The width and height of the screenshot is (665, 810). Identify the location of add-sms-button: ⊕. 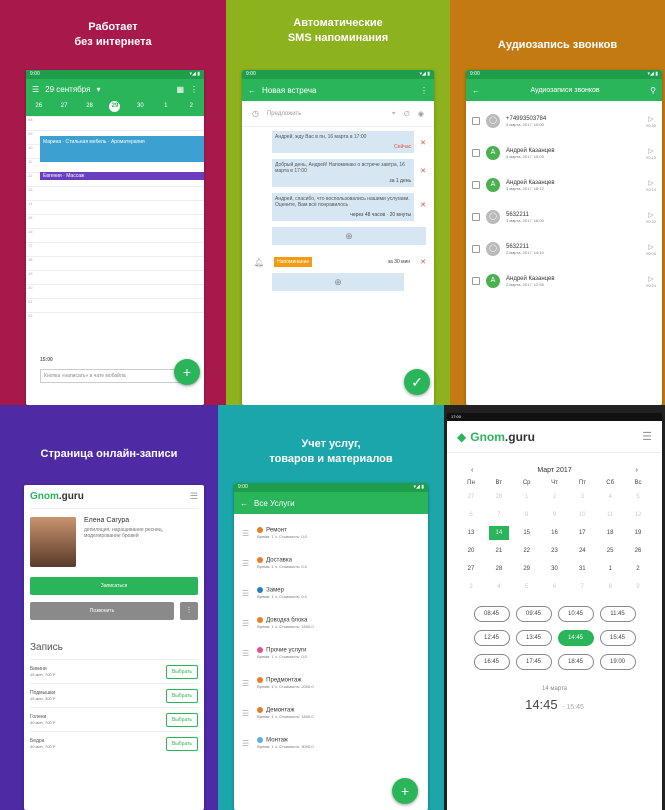
(349, 236).